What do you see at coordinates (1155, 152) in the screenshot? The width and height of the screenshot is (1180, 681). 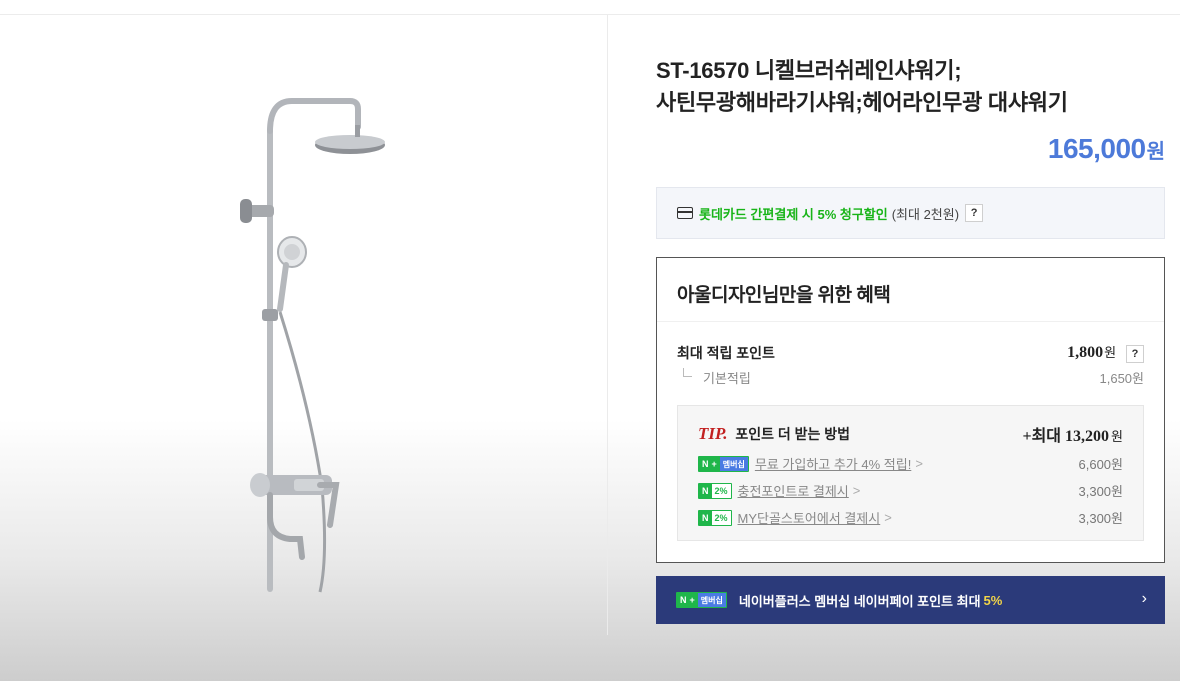 I see `price-unit: 원` at bounding box center [1155, 152].